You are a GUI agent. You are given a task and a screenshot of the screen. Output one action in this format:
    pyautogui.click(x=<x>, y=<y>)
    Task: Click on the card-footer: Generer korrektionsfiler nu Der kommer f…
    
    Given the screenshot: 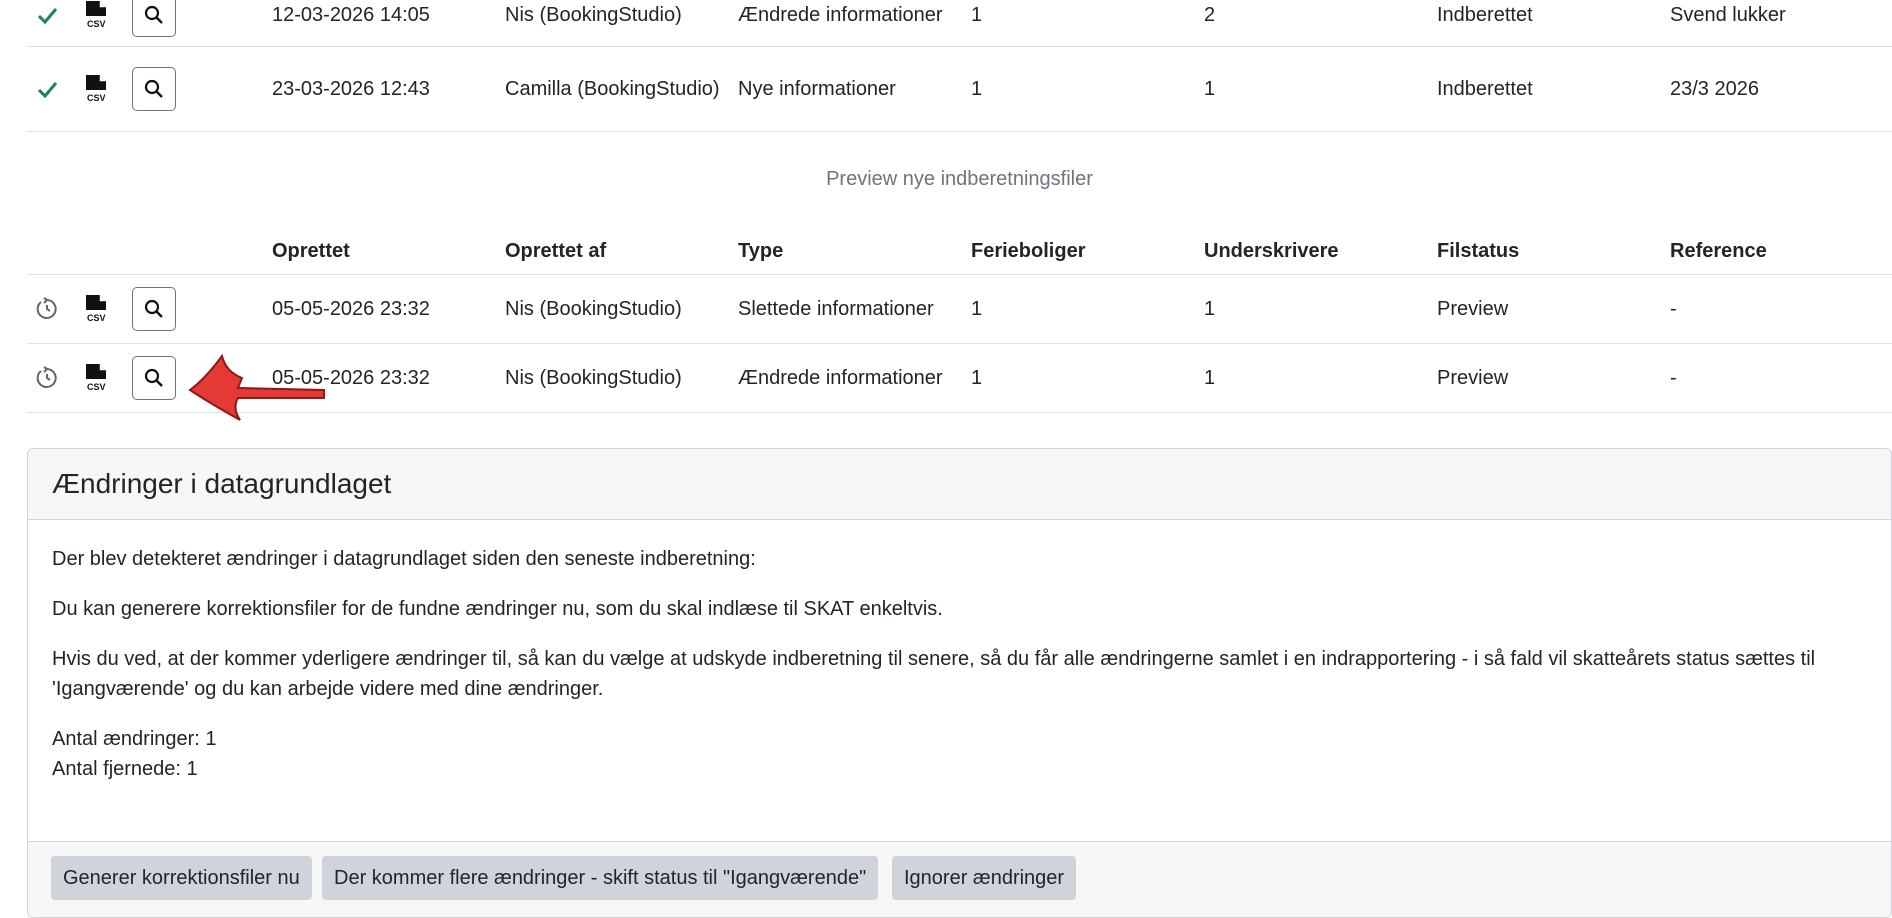 What is the action you would take?
    pyautogui.click(x=959, y=879)
    